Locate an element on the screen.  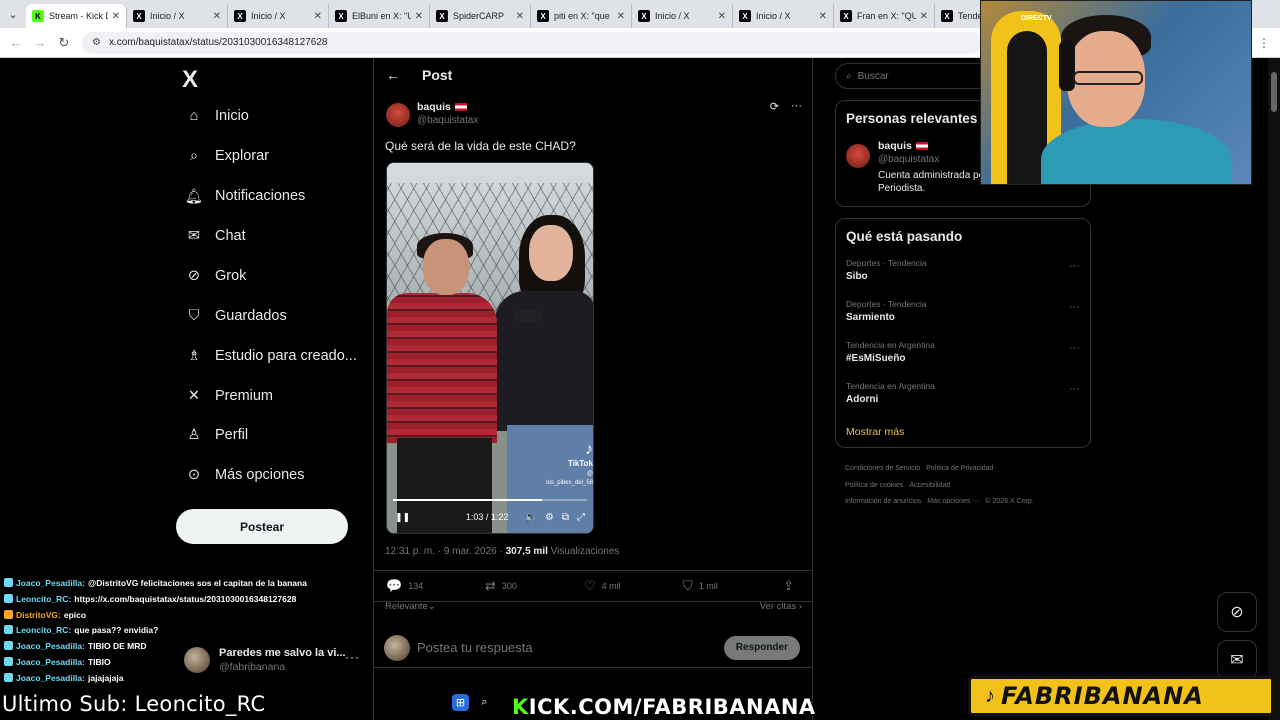
browser-tab: Xpiti en X: "que ✕ is located at coordinates (581, 16).